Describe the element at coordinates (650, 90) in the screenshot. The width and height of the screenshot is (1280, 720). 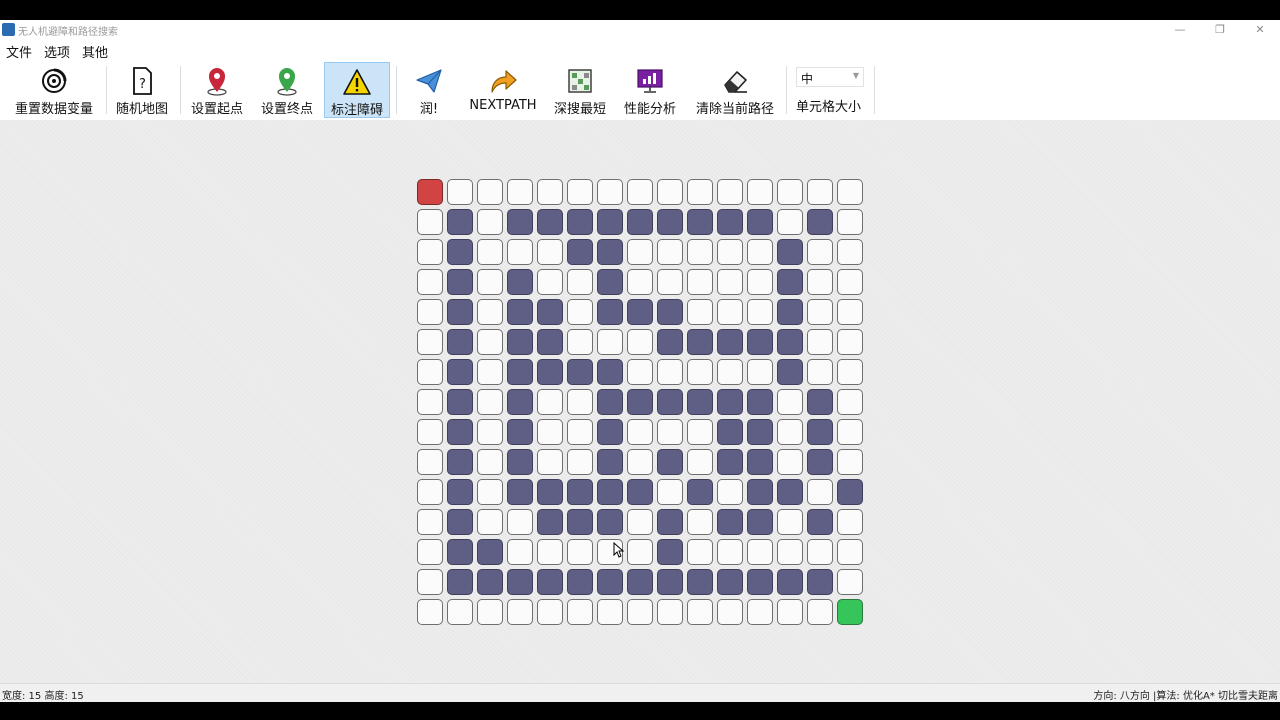
I see `performance-button: 性能分析` at that location.